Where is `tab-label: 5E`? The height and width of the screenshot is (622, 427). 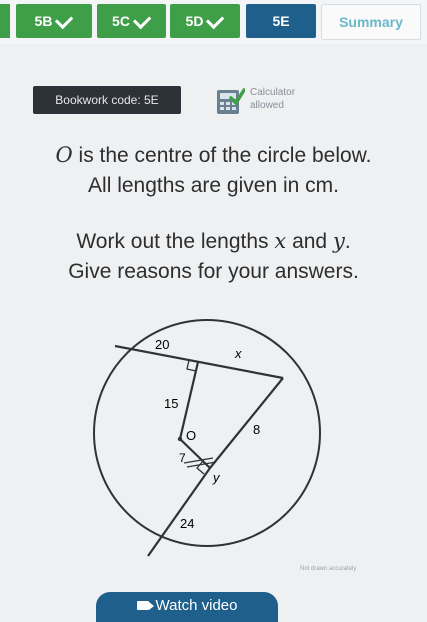 tab-label: 5E is located at coordinates (281, 21).